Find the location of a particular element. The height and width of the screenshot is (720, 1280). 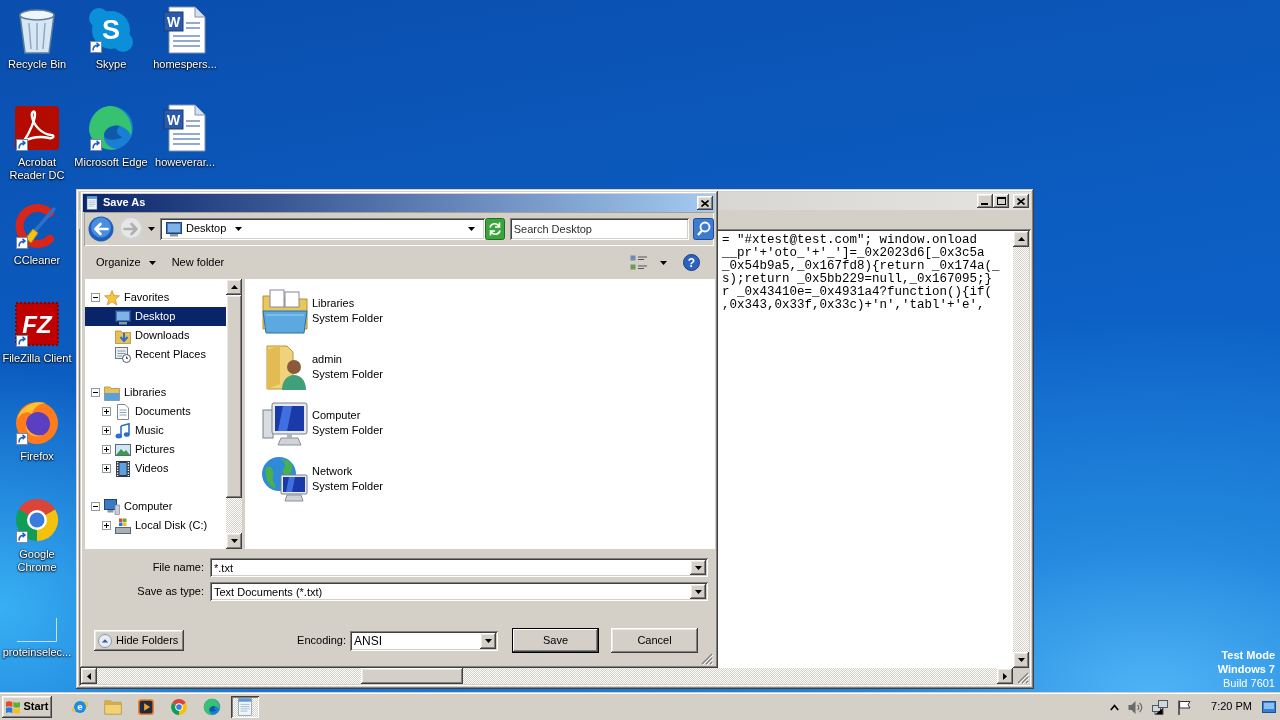

up-arrow-icon is located at coordinates (1021, 239).